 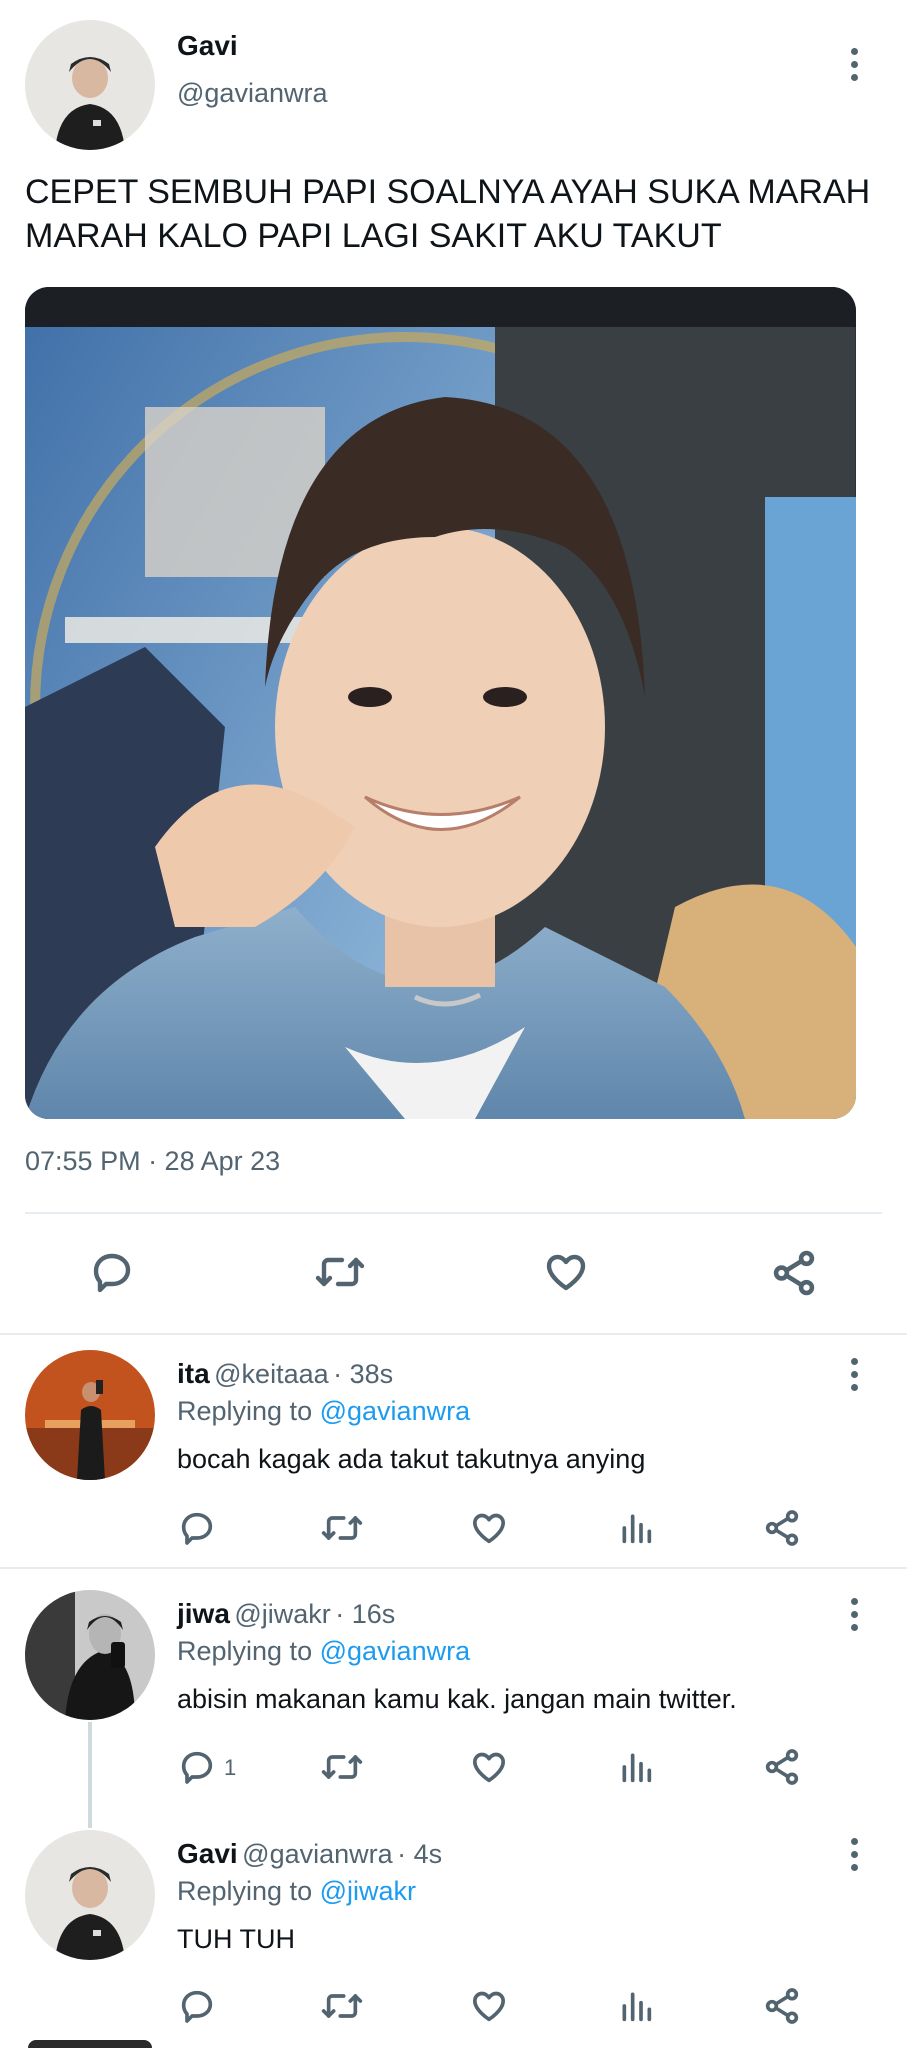 I want to click on reply-text: TUH TUH, so click(x=236, y=1939).